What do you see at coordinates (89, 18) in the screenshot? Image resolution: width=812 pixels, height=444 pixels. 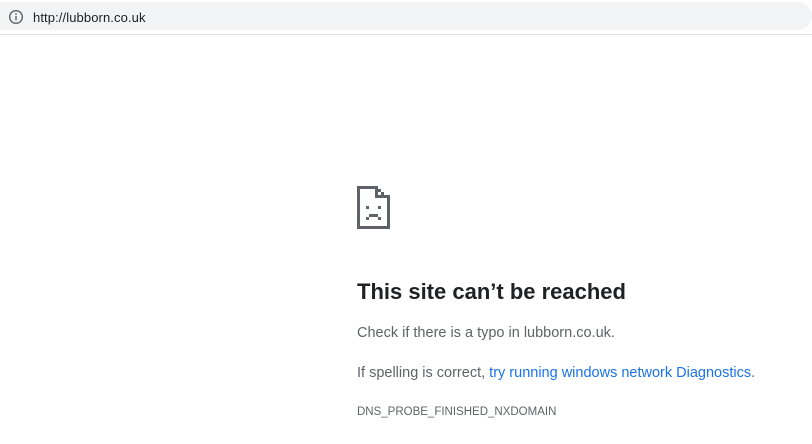 I see `url-text: http://lubborn.co.uk` at bounding box center [89, 18].